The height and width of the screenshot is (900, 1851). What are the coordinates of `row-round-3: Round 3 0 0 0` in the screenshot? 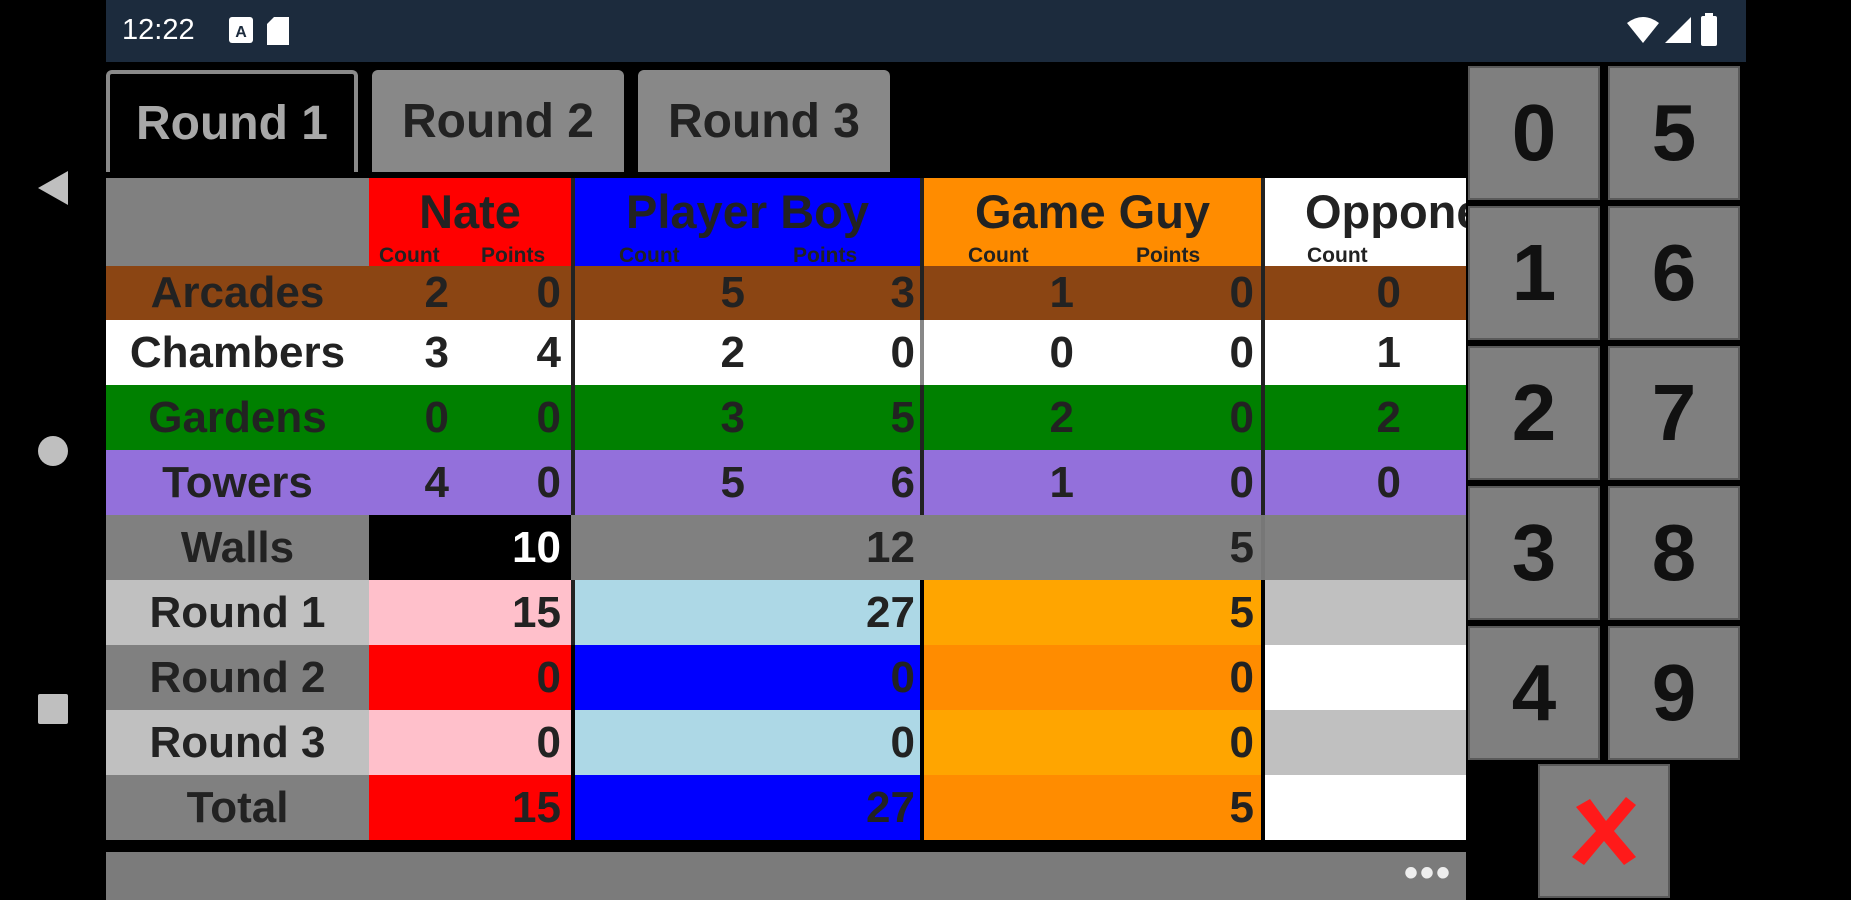 It's located at (786, 742).